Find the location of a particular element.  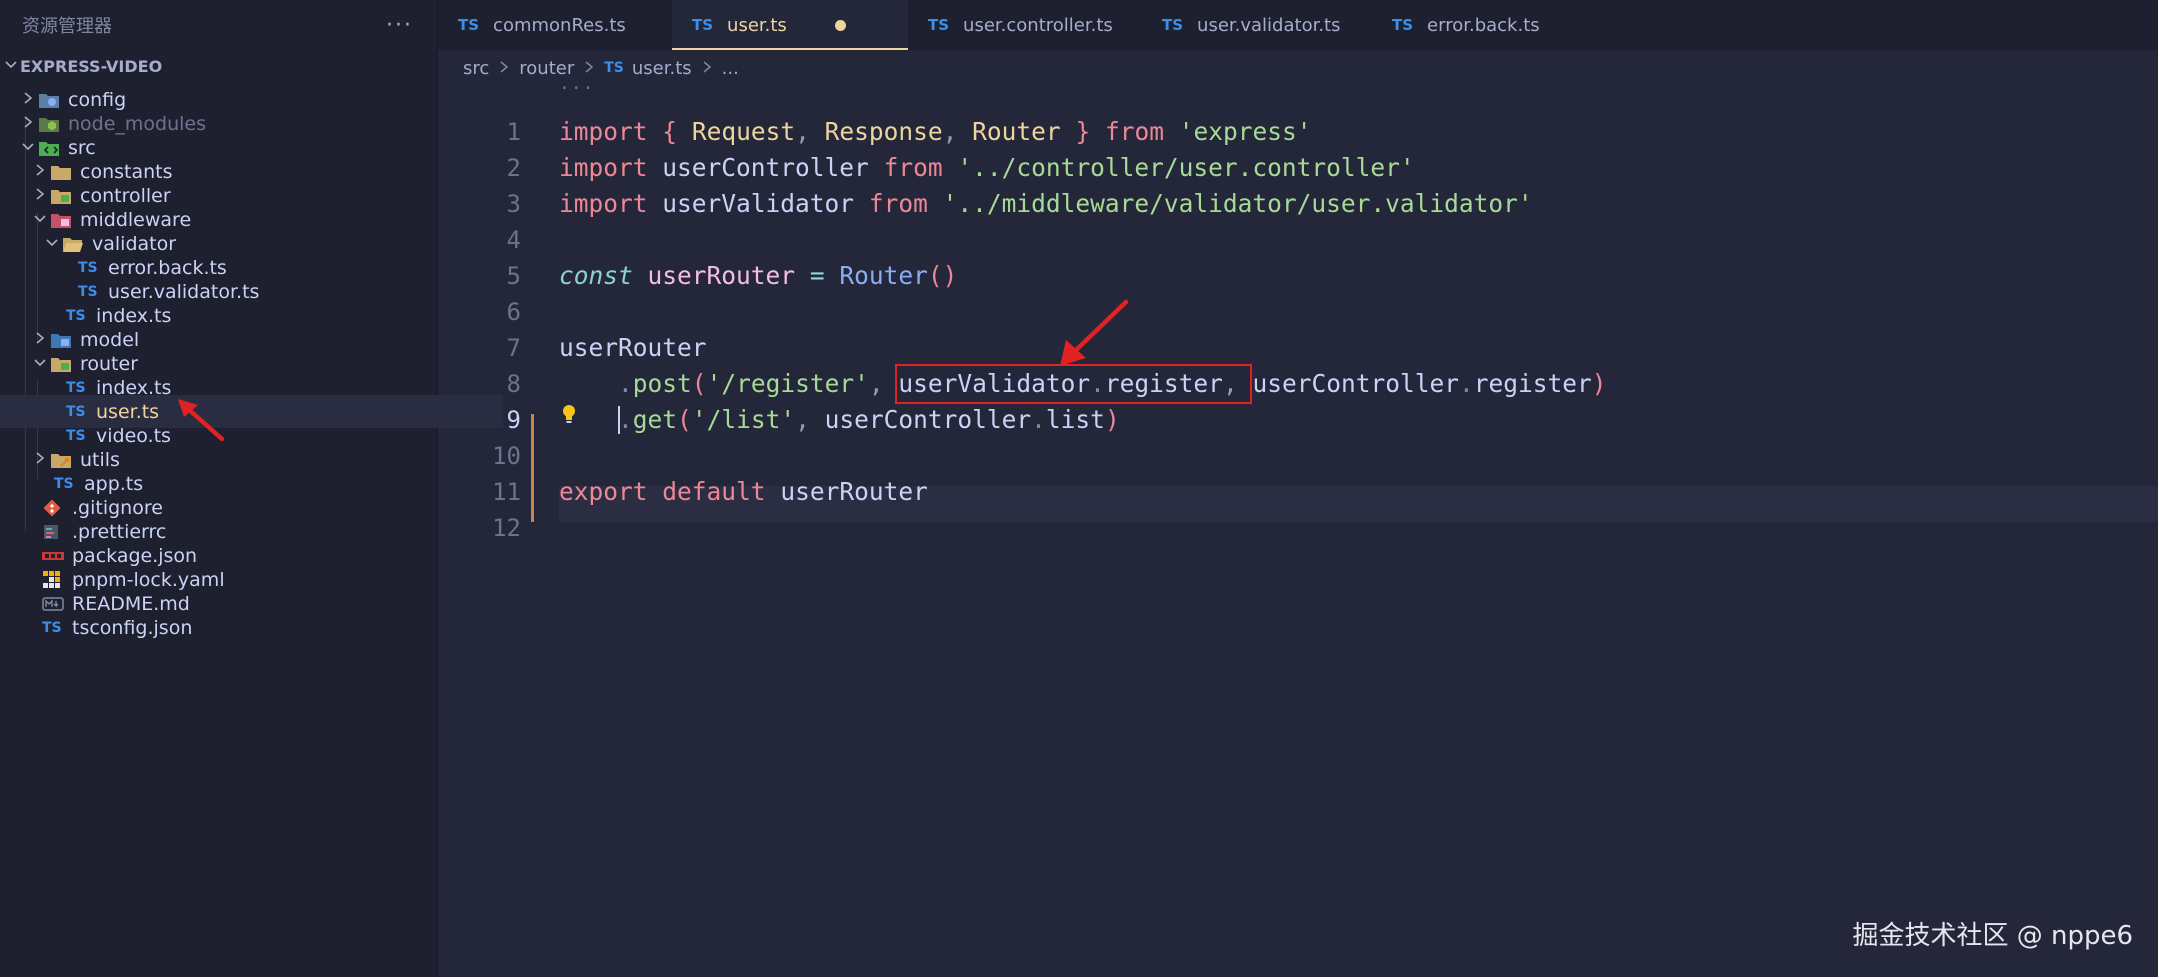

code-line: export default userRouter is located at coordinates (743, 491).